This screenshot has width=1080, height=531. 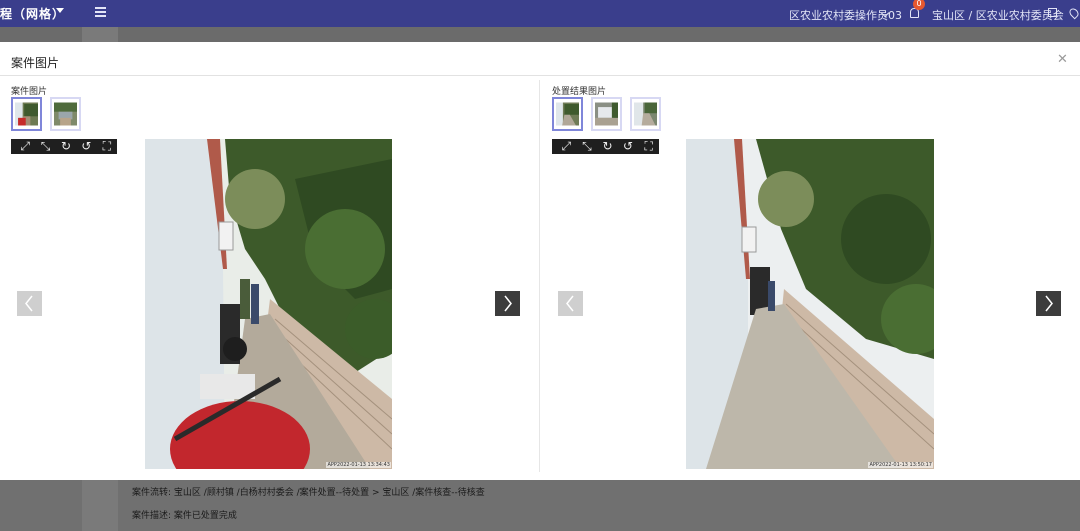 What do you see at coordinates (579, 92) in the screenshot?
I see `result-images-label: 处置结果图片` at bounding box center [579, 92].